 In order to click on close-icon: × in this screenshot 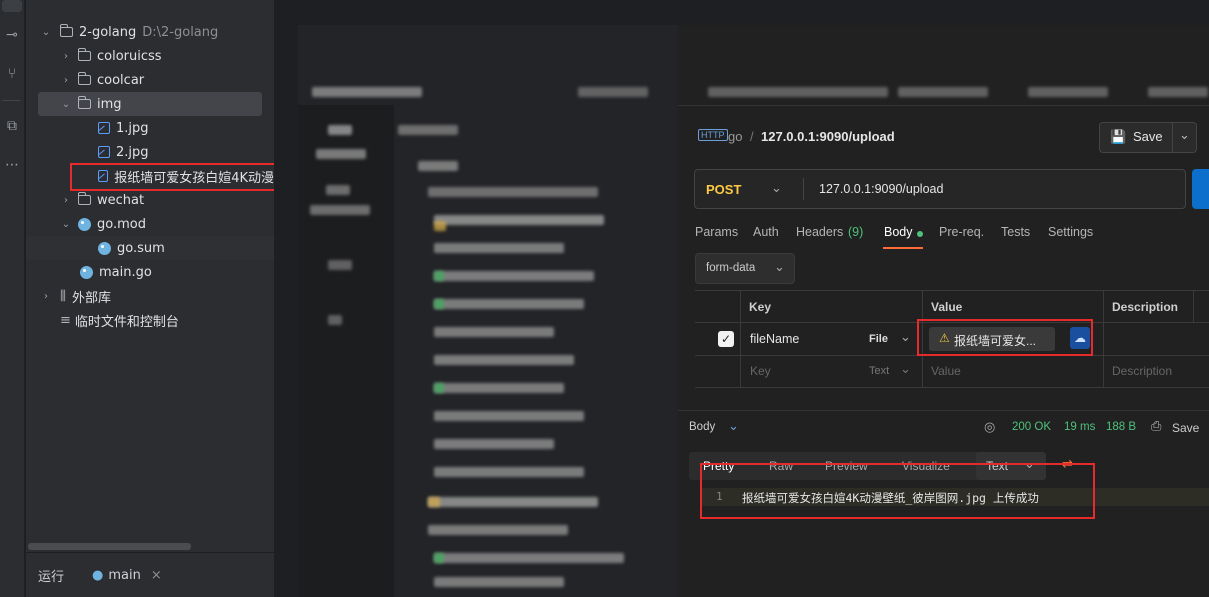, I will do `click(156, 575)`.